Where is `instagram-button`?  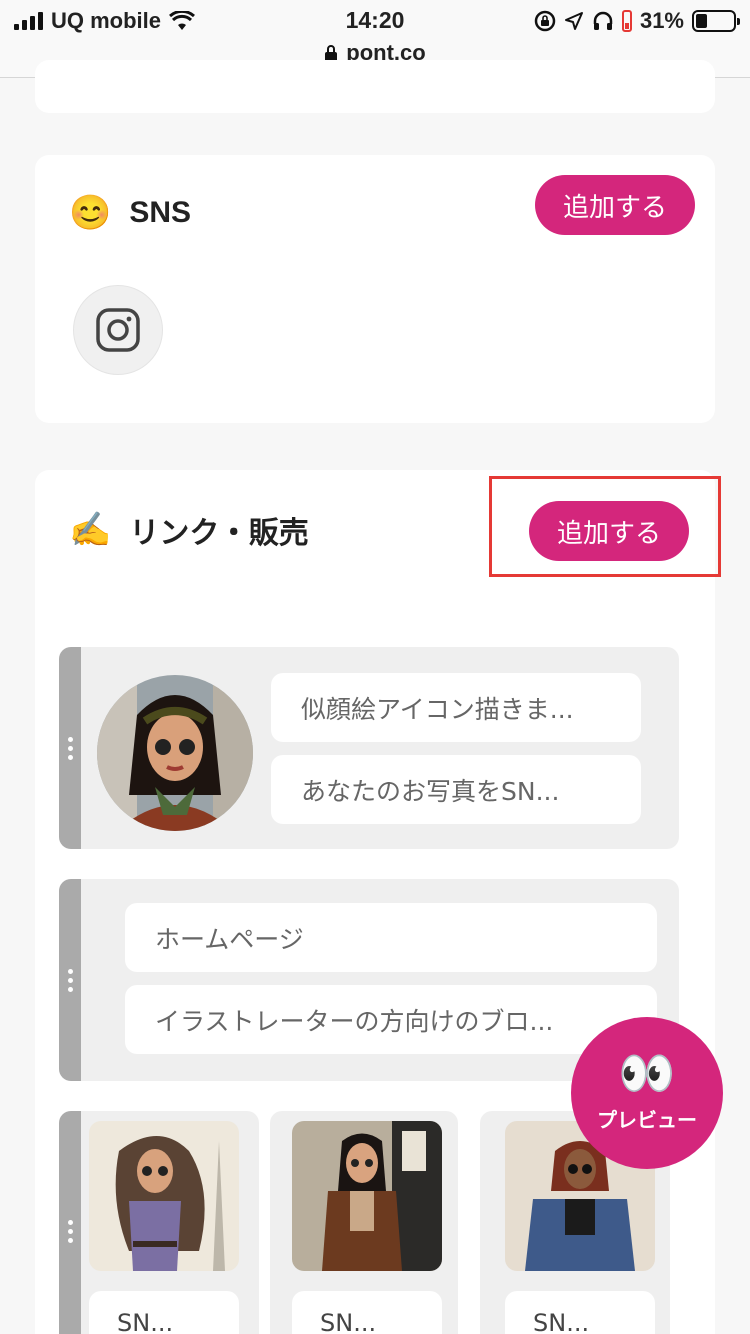
instagram-button is located at coordinates (118, 330).